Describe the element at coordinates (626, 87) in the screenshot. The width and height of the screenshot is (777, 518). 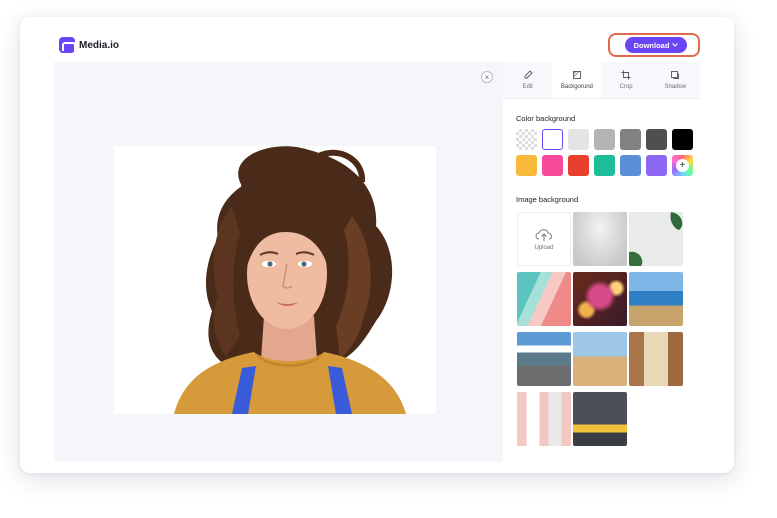
I see `tab-label: Crop` at that location.